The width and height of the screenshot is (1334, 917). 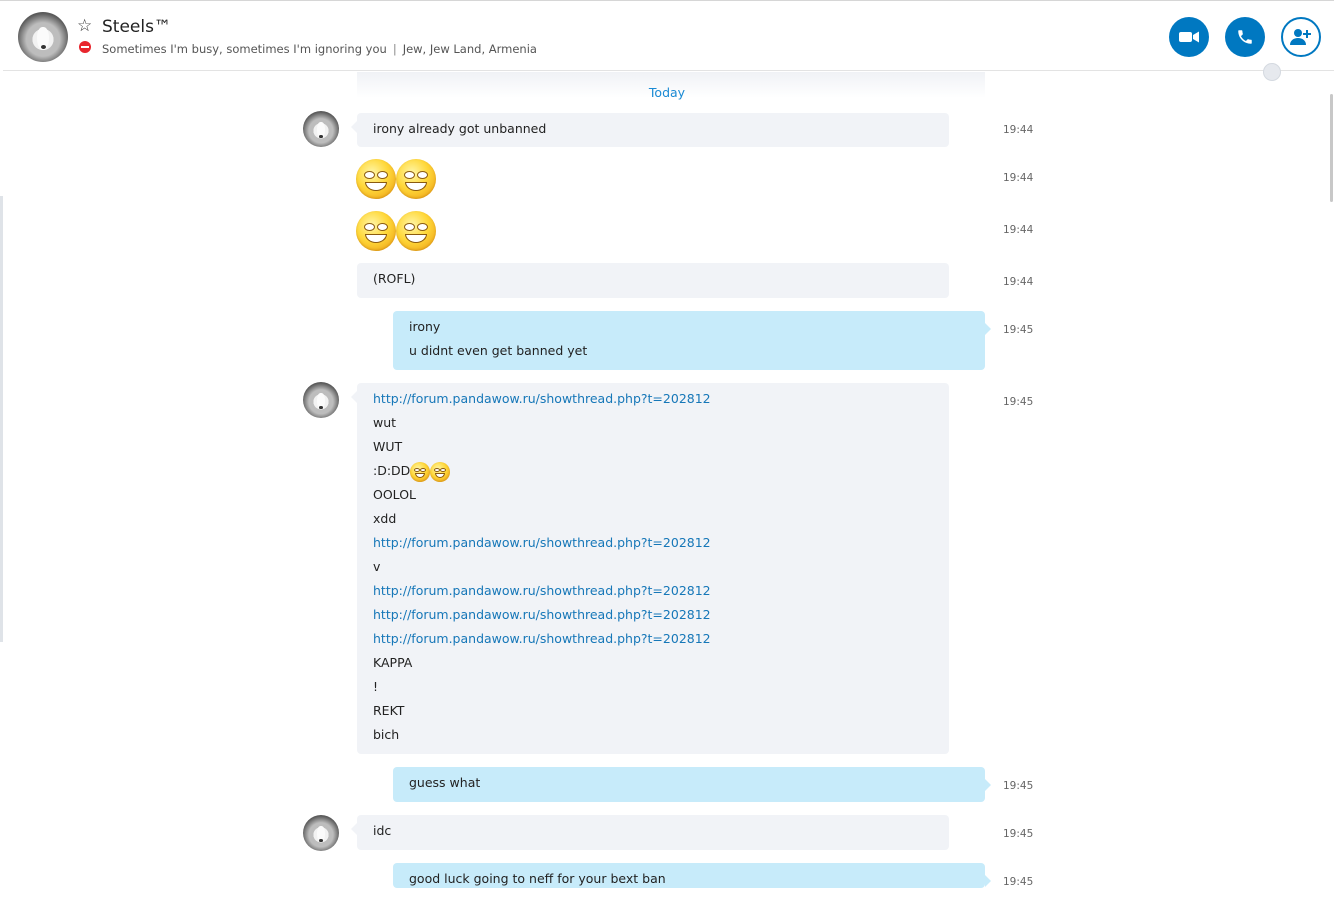 What do you see at coordinates (388, 446) in the screenshot?
I see `message-text: WUT` at bounding box center [388, 446].